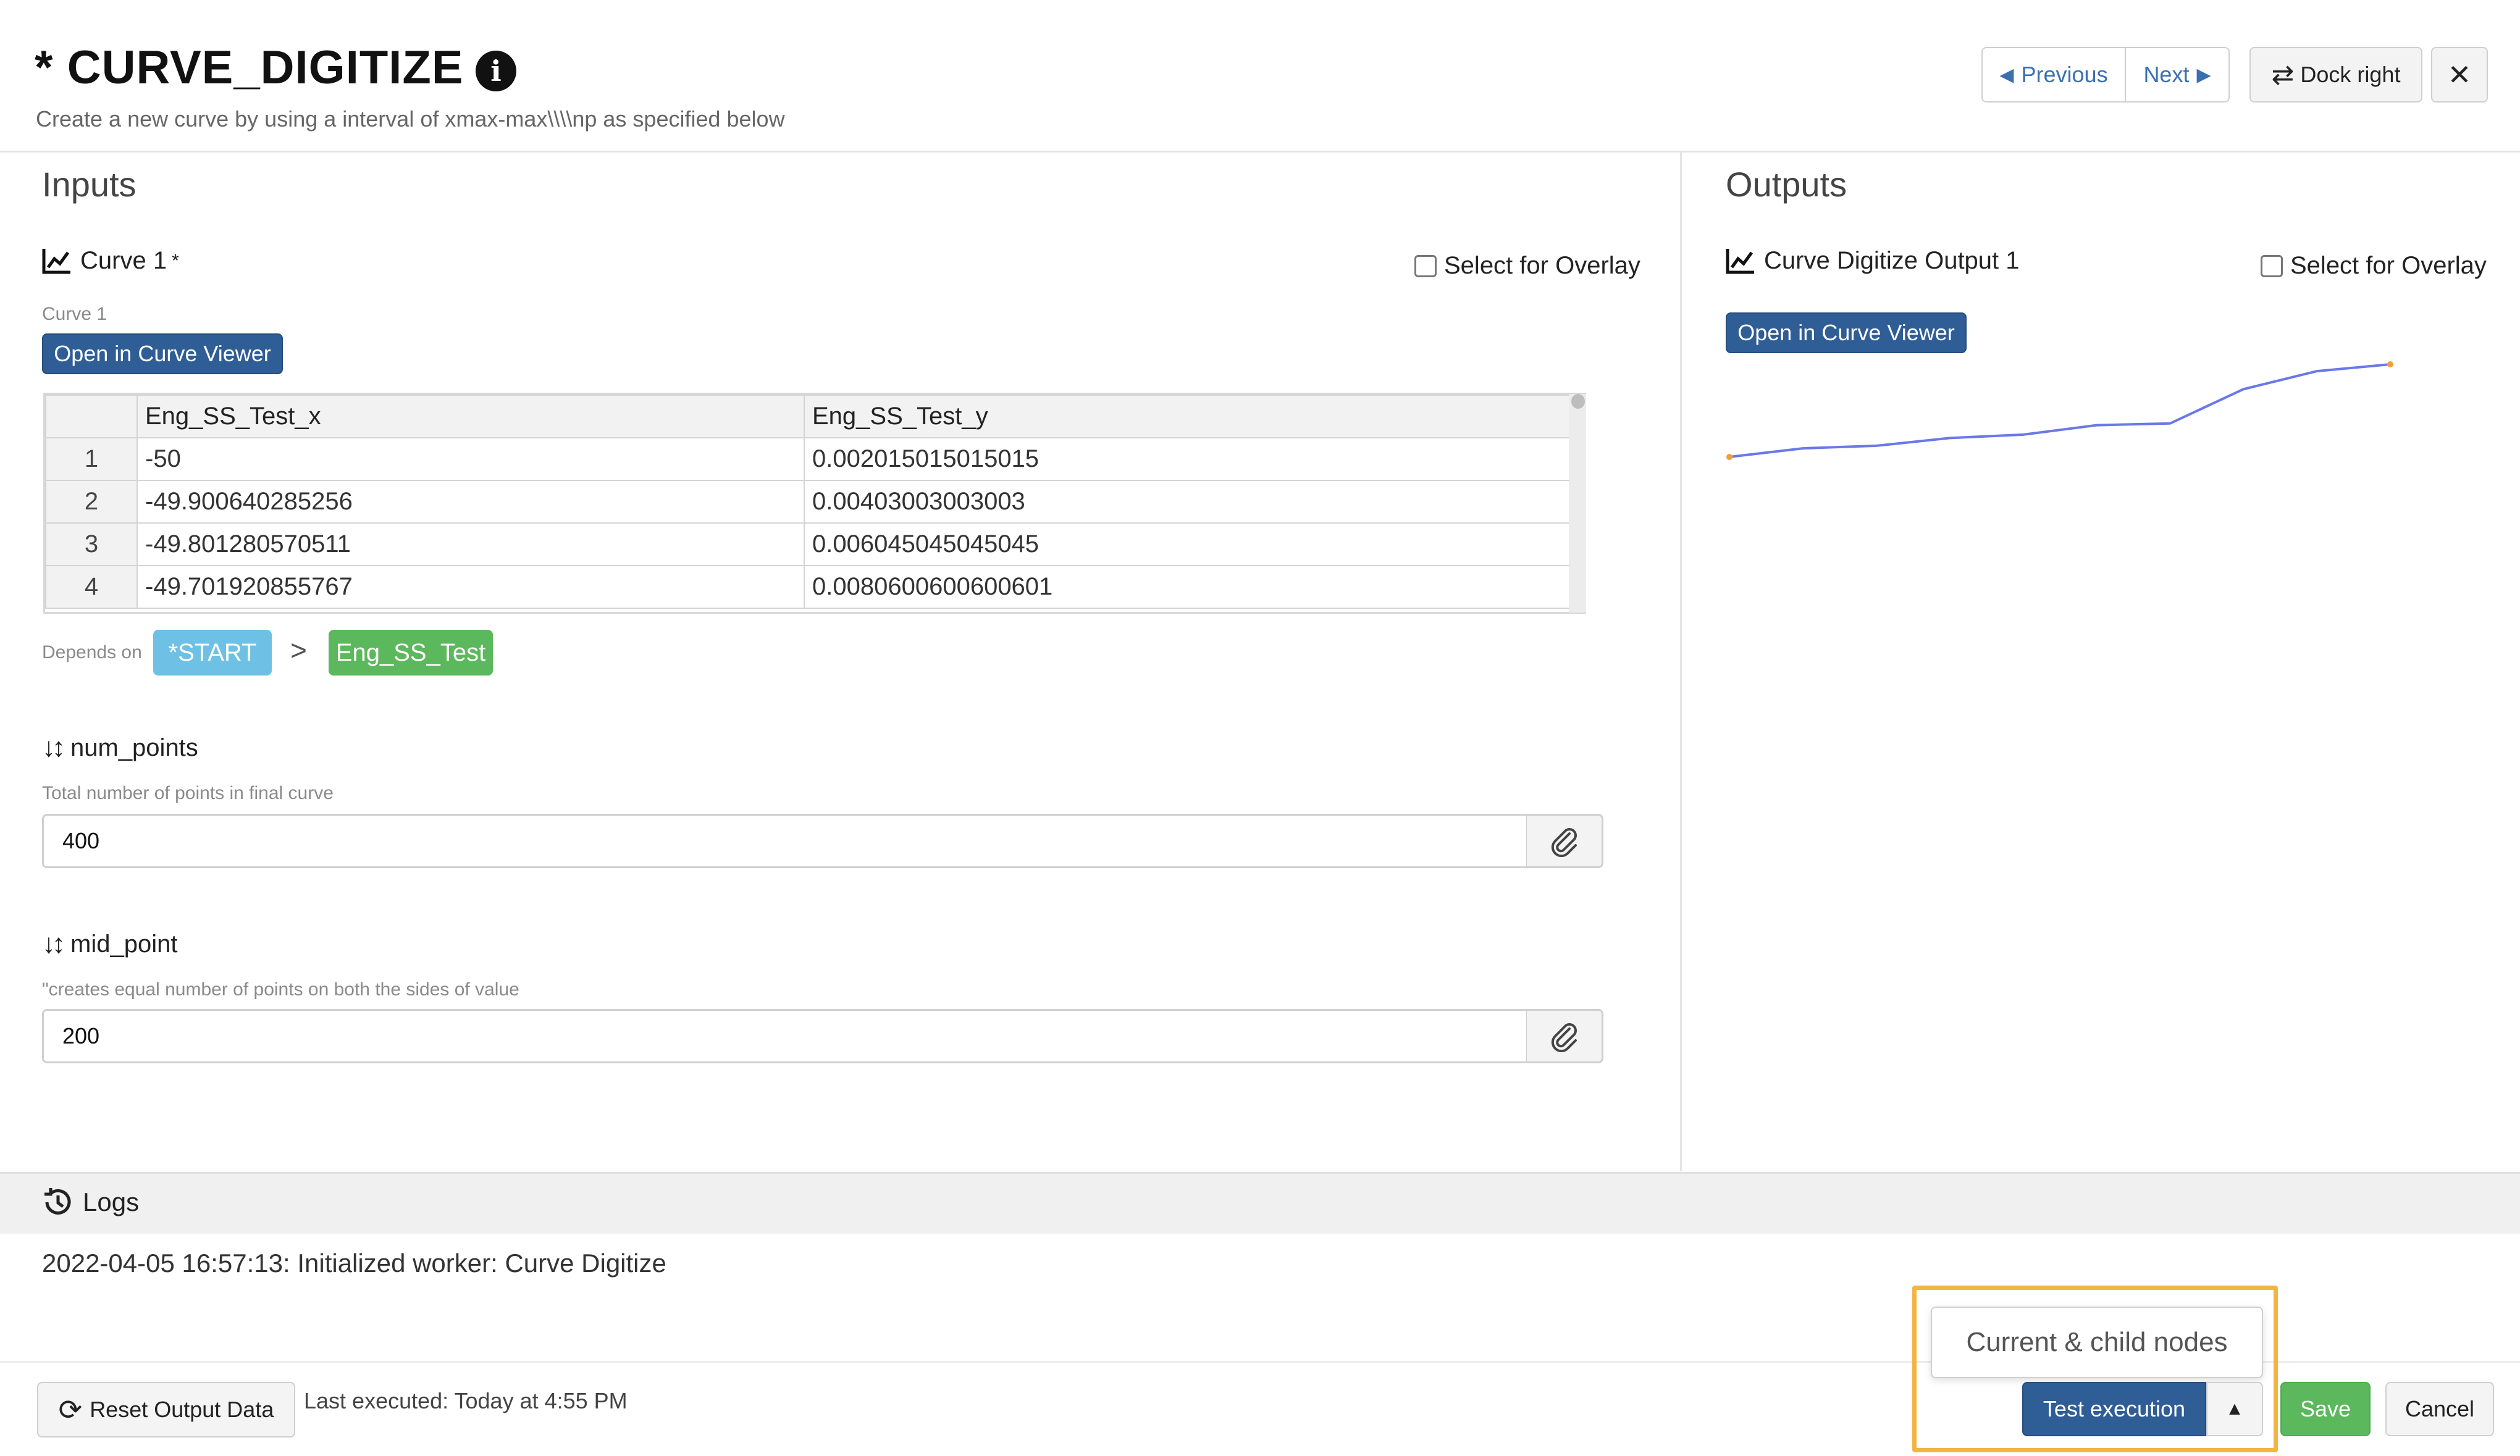 This screenshot has width=2520, height=1456. I want to click on table-row: 2 -49.900640285256 0.00403003003003, so click(808, 502).